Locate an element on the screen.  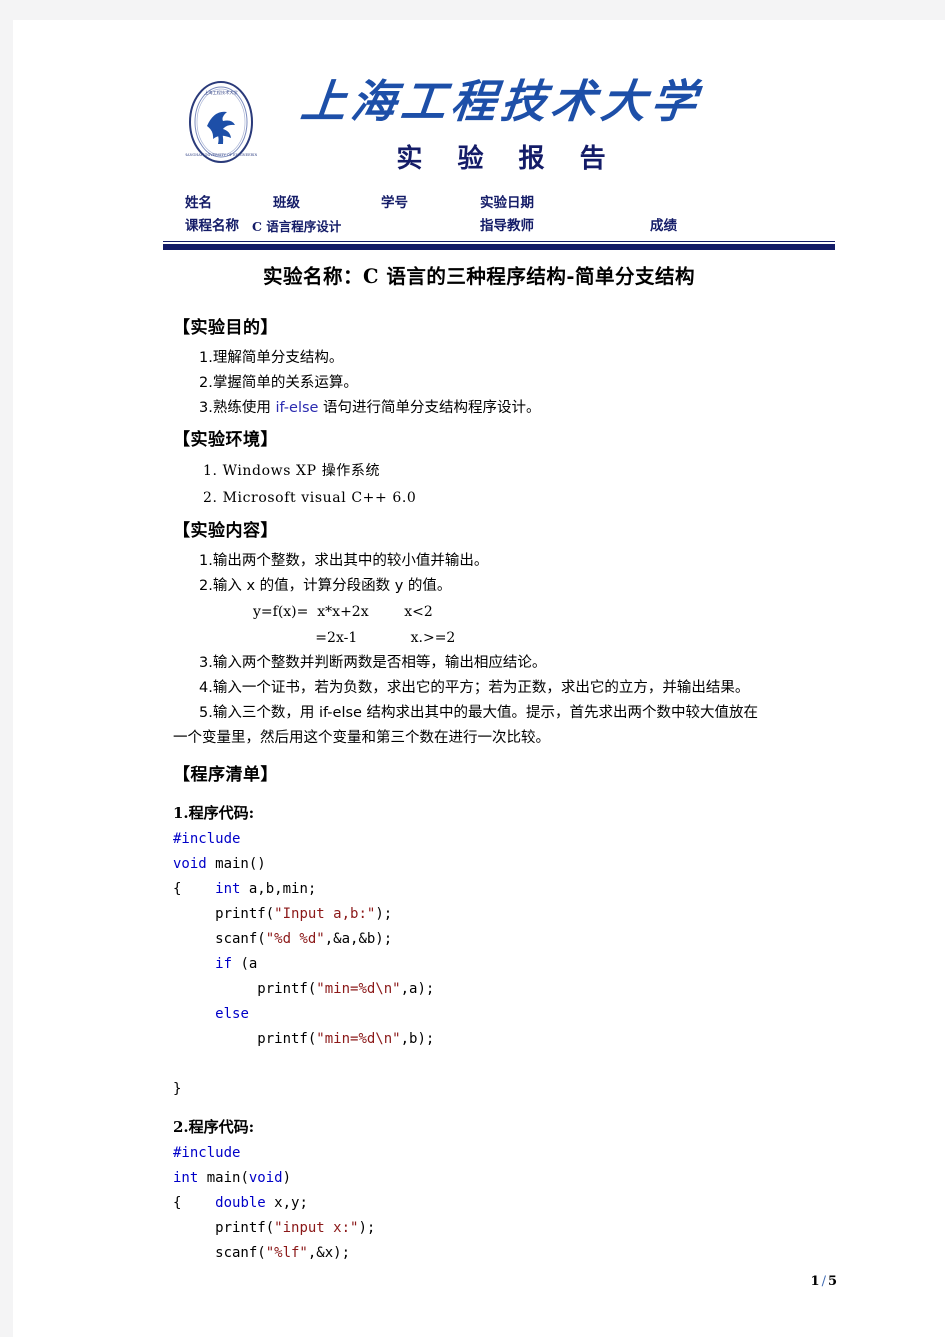
content-item-2: 2.输入 x 的值，计算分段函数 y 的值。 is located at coordinates (325, 586).